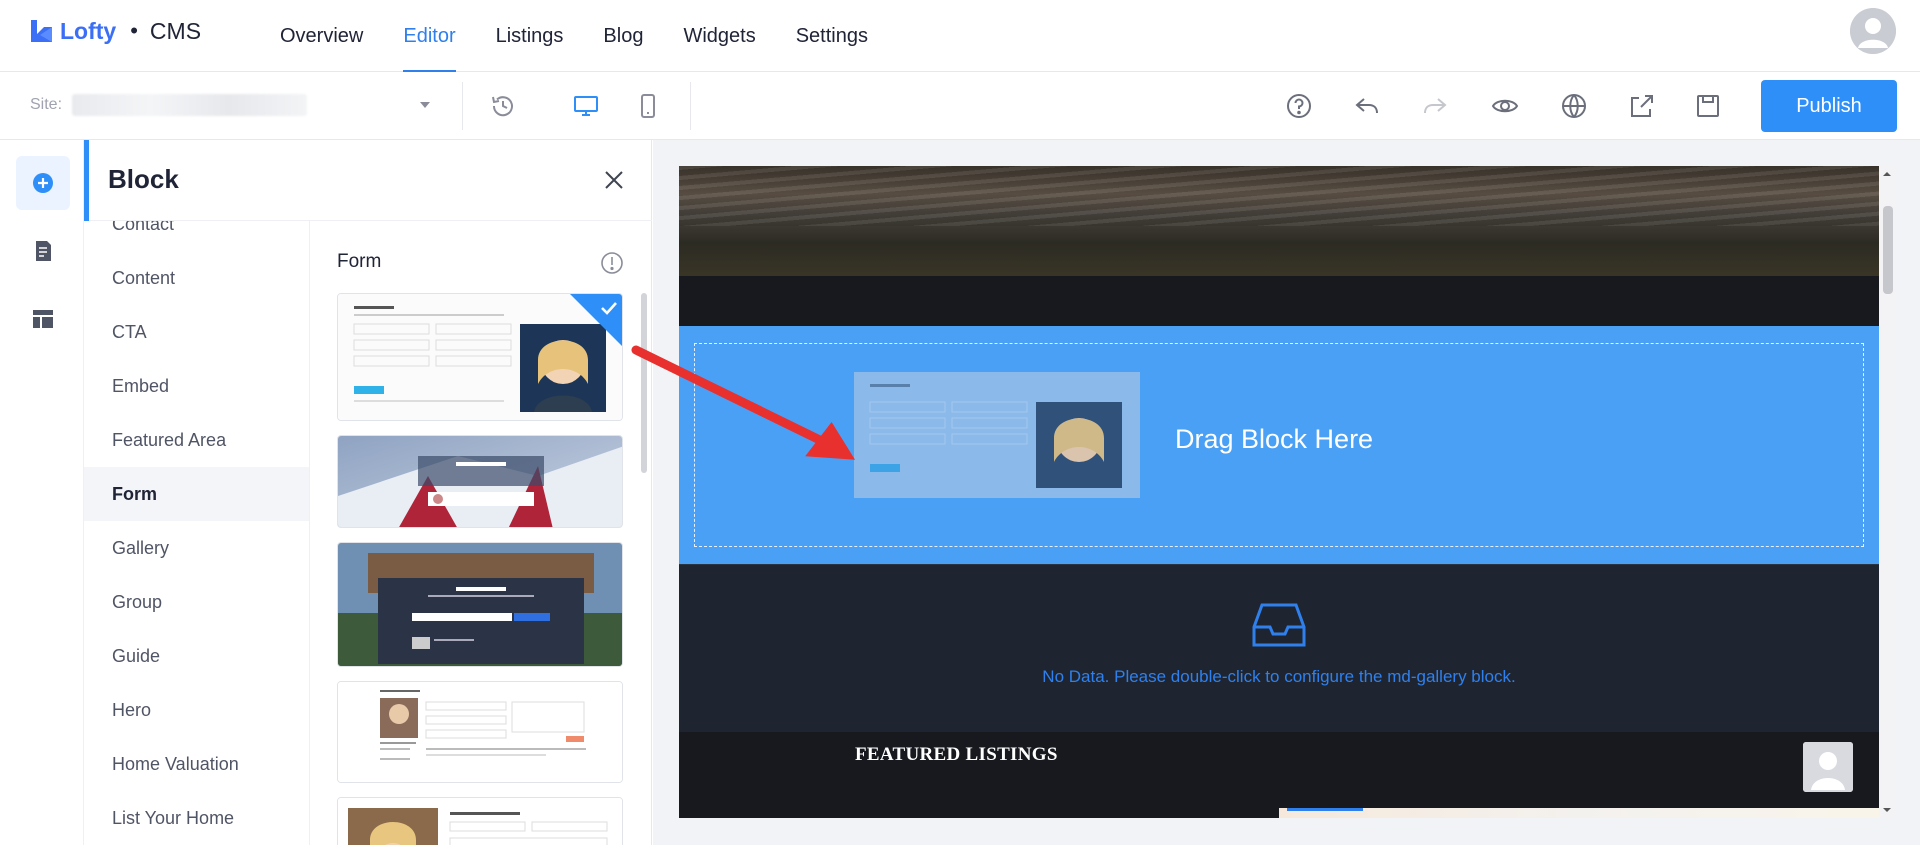  What do you see at coordinates (609, 308) in the screenshot?
I see `checkmark-icon` at bounding box center [609, 308].